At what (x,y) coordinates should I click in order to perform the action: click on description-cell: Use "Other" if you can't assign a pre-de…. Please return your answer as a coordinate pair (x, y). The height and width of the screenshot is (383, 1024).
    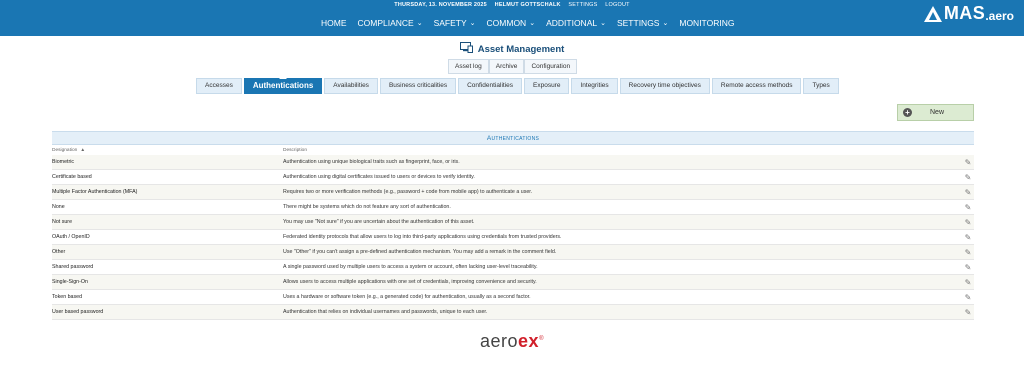
    Looking at the image, I should click on (420, 252).